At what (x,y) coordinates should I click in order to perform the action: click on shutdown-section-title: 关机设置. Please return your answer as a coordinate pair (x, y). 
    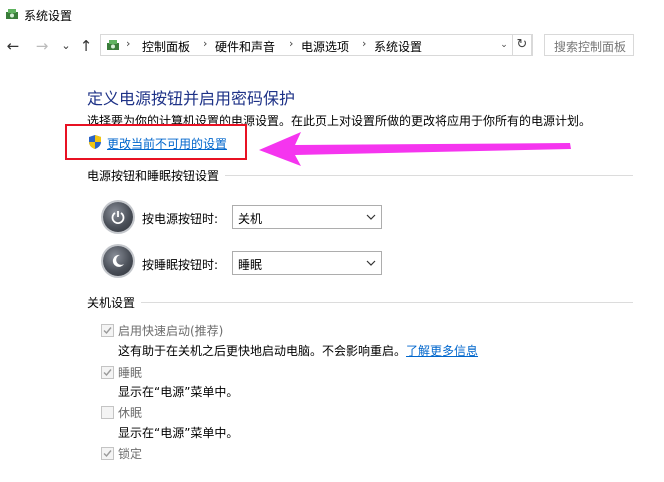
    Looking at the image, I should click on (114, 302).